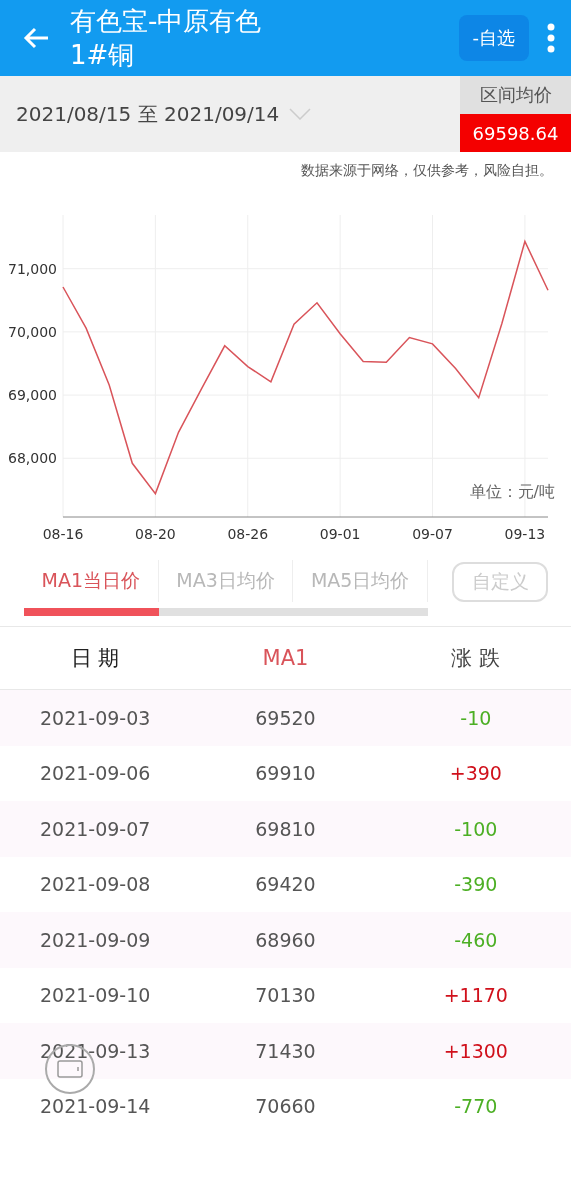 This screenshot has width=571, height=1199. What do you see at coordinates (285, 717) in the screenshot?
I see `price-cell-text: 69520` at bounding box center [285, 717].